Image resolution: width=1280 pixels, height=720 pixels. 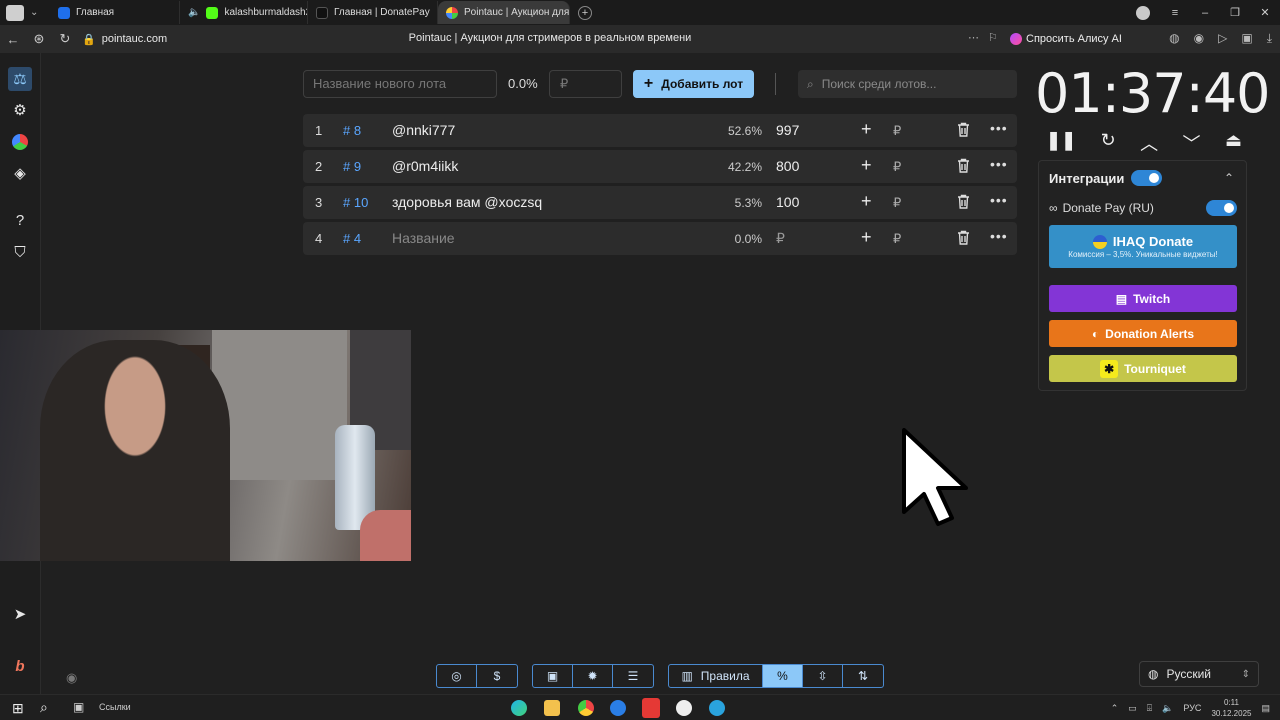 What do you see at coordinates (1132, 708) in the screenshot?
I see `tray-app-icon: ▭` at bounding box center [1132, 708].